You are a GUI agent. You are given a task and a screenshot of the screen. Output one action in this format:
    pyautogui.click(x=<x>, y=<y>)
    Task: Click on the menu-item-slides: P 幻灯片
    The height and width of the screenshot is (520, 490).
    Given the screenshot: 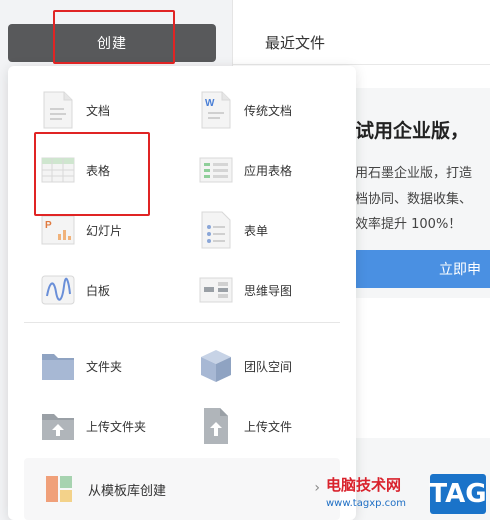 What is the action you would take?
    pyautogui.click(x=65, y=230)
    